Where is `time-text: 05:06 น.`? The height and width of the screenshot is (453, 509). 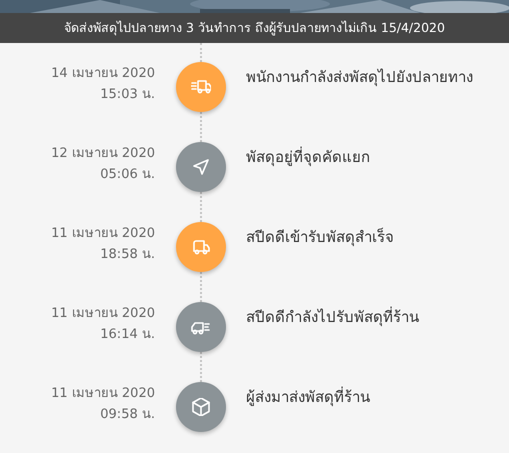 time-text: 05:06 น. is located at coordinates (127, 175).